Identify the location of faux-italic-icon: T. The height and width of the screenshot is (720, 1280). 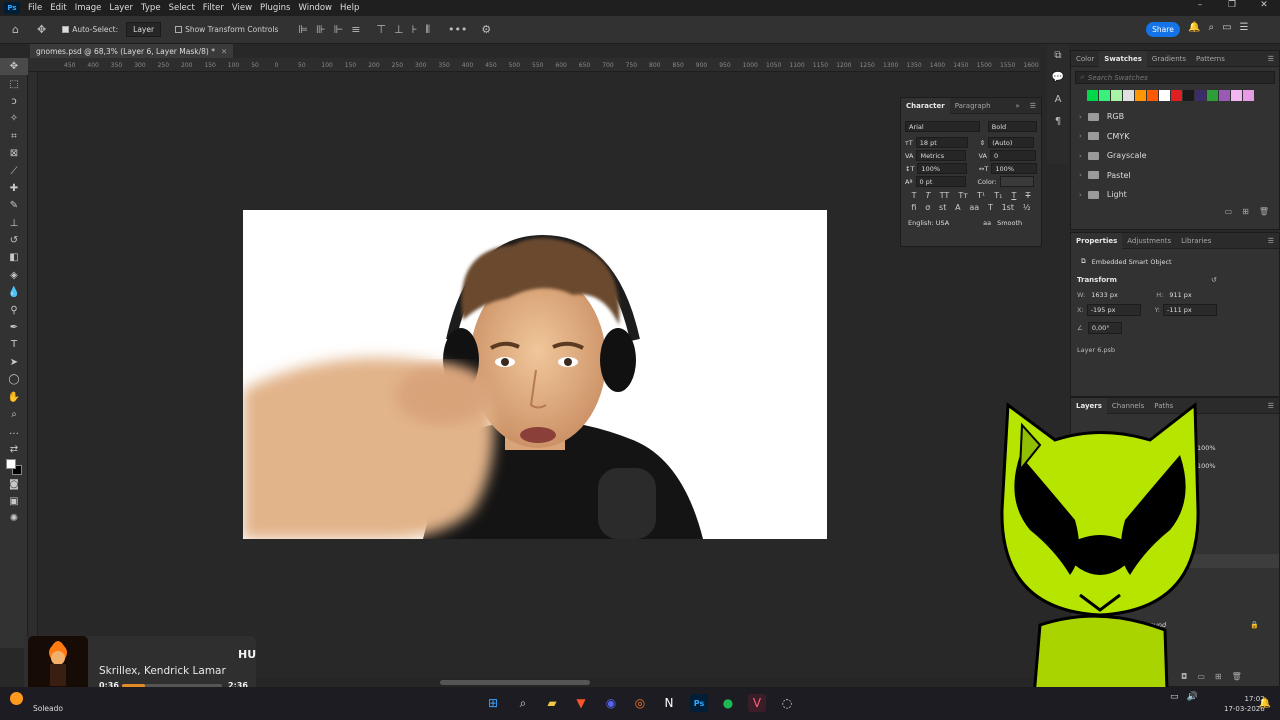
(928, 195).